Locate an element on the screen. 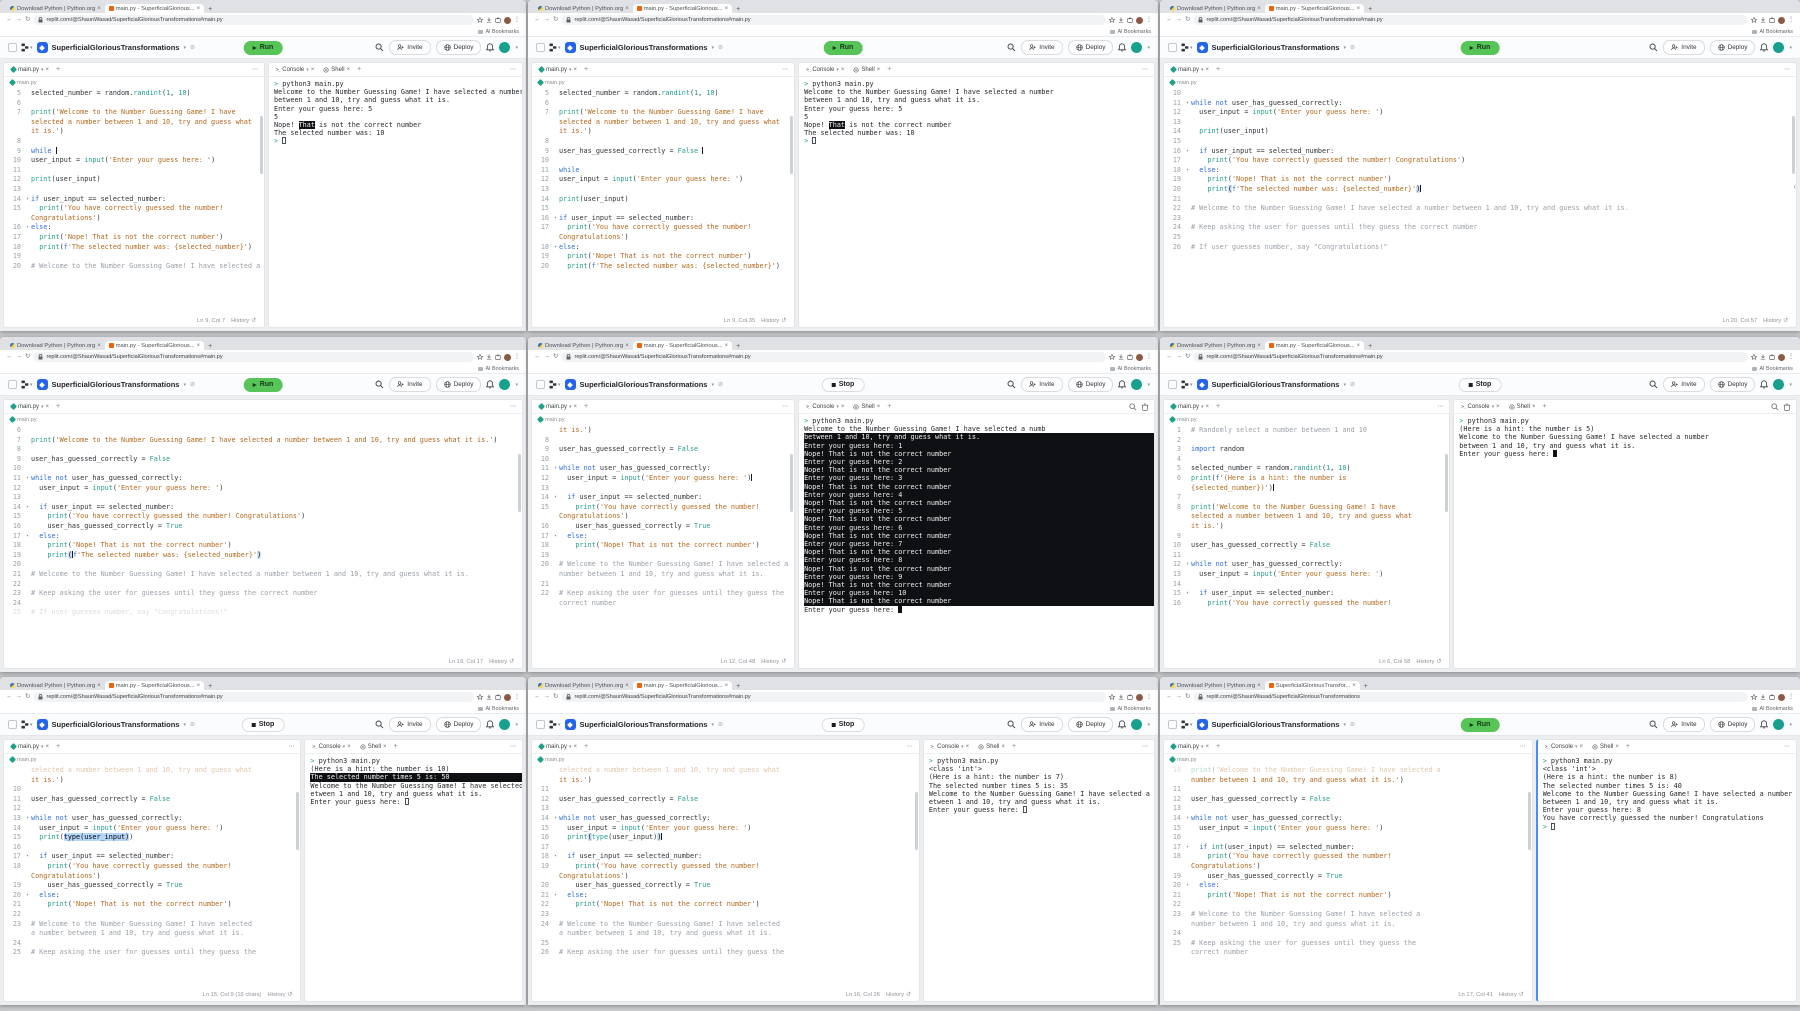 The width and height of the screenshot is (1800, 1011). code-line: 14 ▾ if user_input == selected_number: is located at coordinates (134, 200).